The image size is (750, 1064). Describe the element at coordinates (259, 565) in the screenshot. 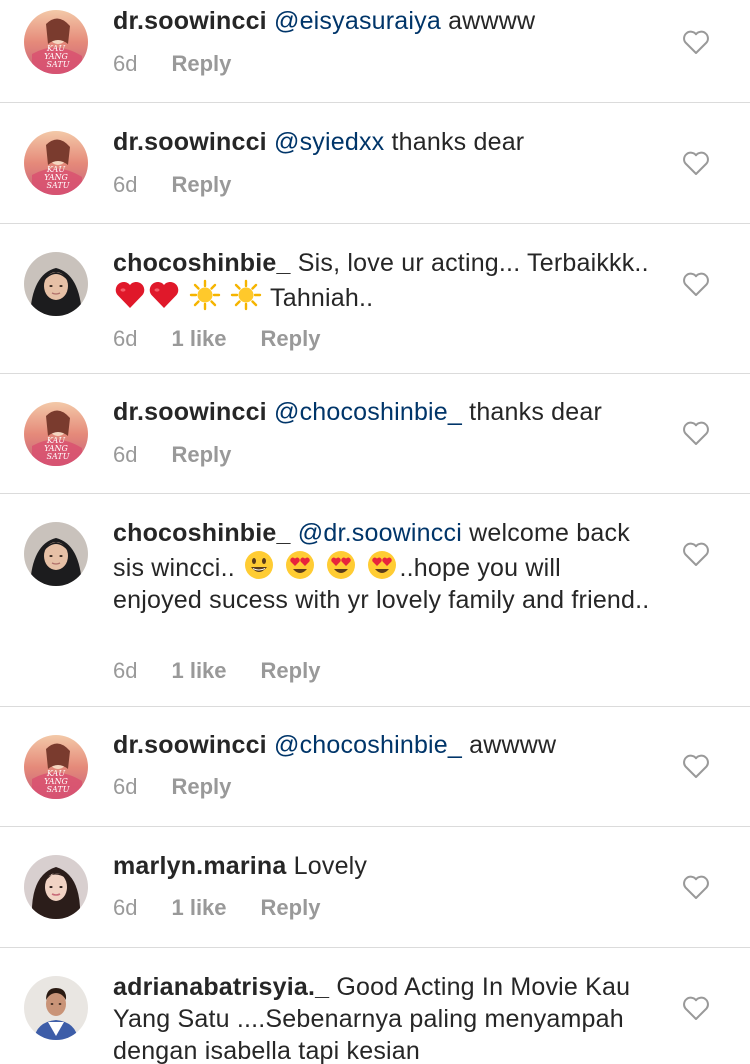

I see `smiley-face-icon` at that location.